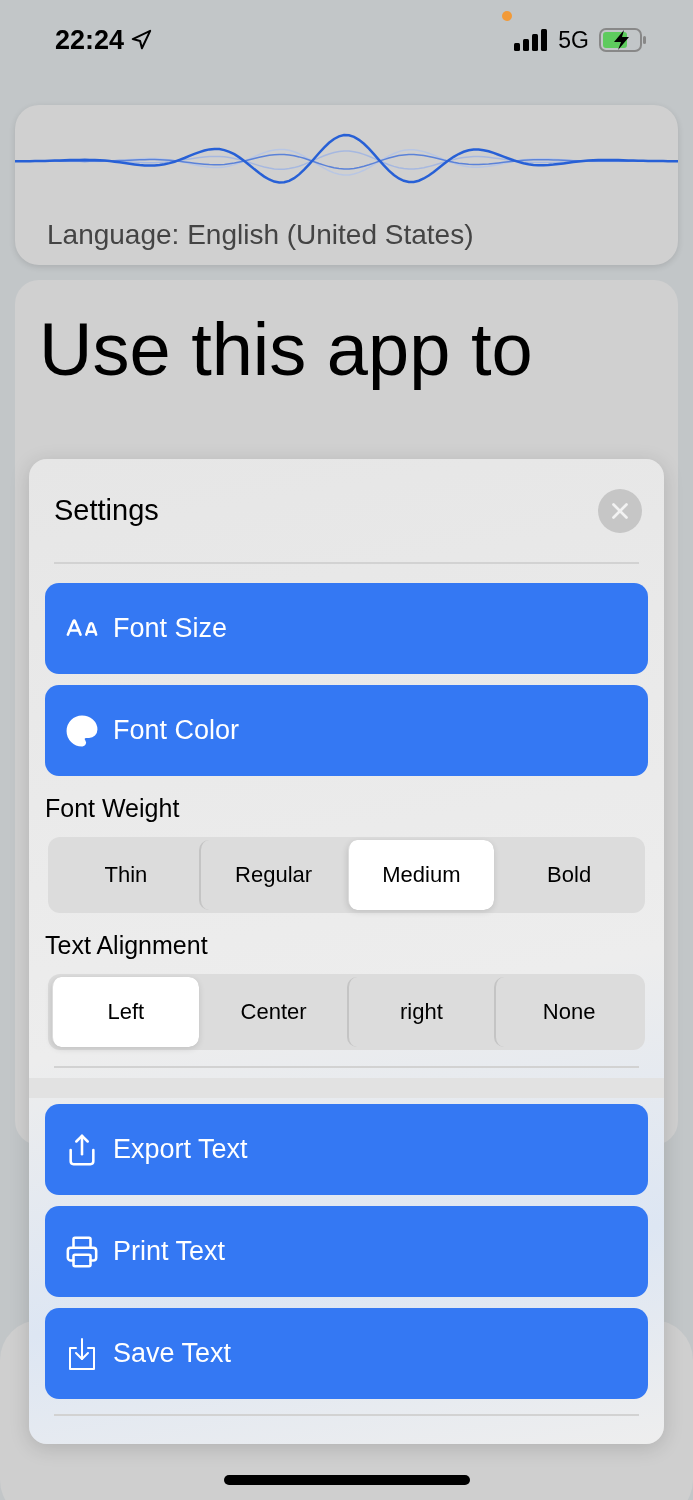  Describe the element at coordinates (125, 1012) in the screenshot. I see `segment-option: Left` at that location.